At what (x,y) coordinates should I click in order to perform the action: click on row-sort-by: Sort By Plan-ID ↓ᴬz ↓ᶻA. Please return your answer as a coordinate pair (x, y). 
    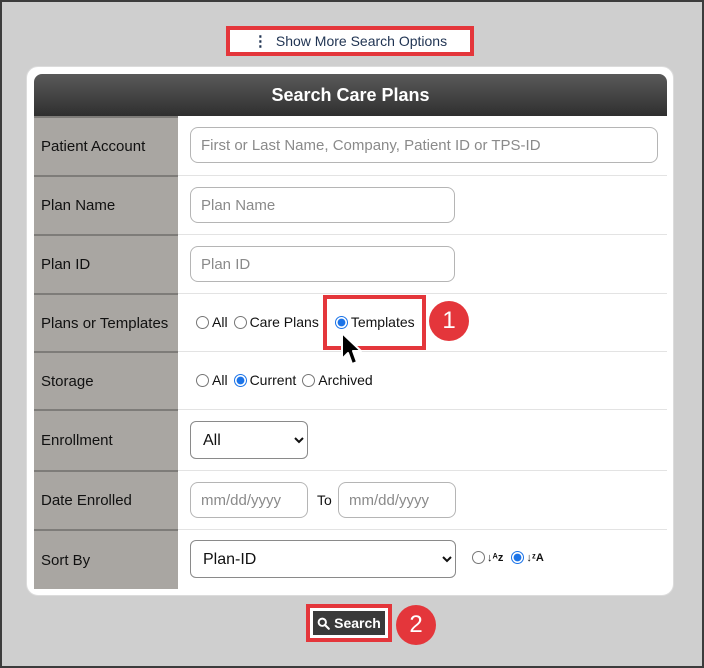
    Looking at the image, I should click on (350, 559).